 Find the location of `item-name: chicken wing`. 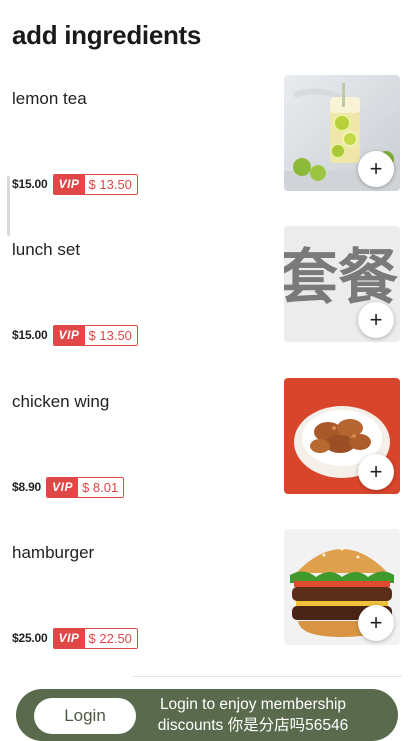

item-name: chicken wing is located at coordinates (61, 401).